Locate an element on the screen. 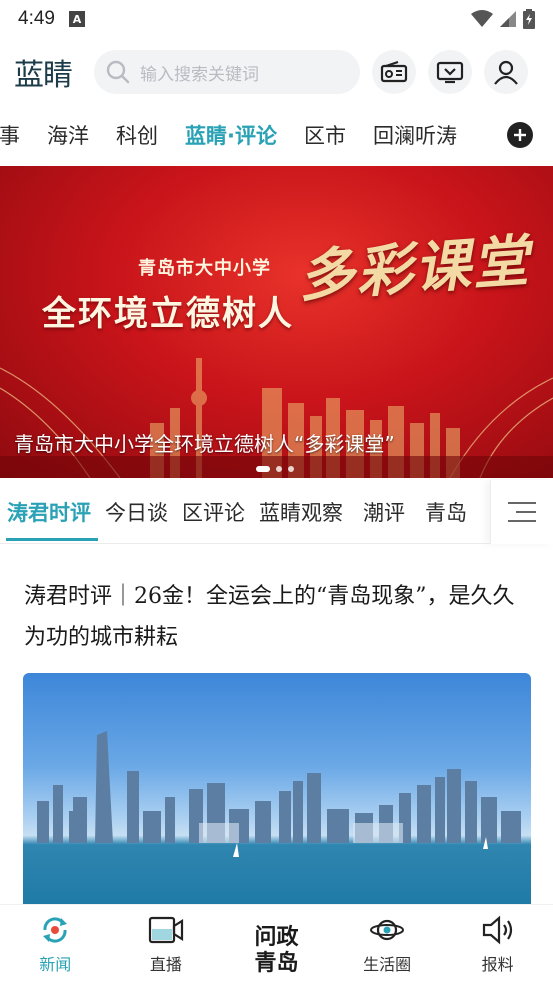 Image resolution: width=553 pixels, height=984 pixels. channel-track: 故事 海洋 科创 蓝睛·评论 区市 回澜听涛 is located at coordinates (242, 135).